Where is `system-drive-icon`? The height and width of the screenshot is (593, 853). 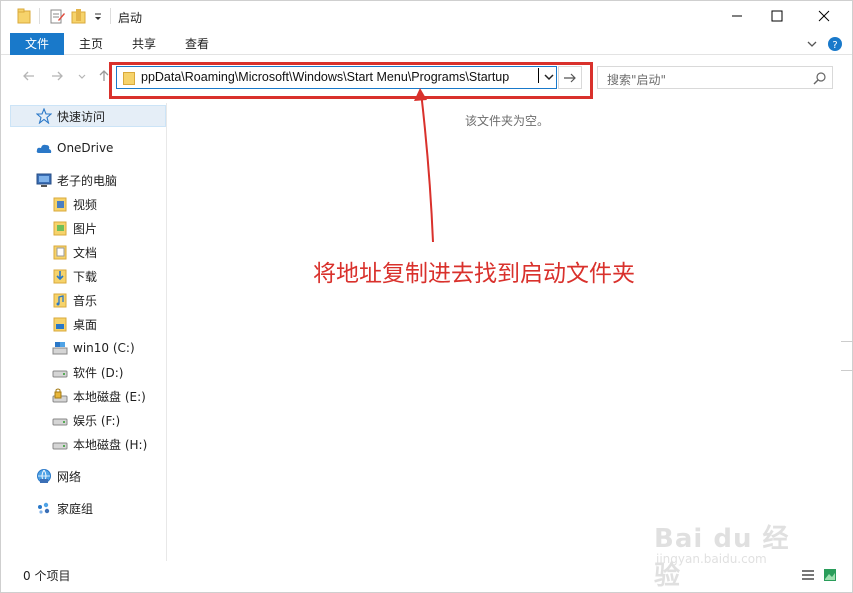 system-drive-icon is located at coordinates (60, 348).